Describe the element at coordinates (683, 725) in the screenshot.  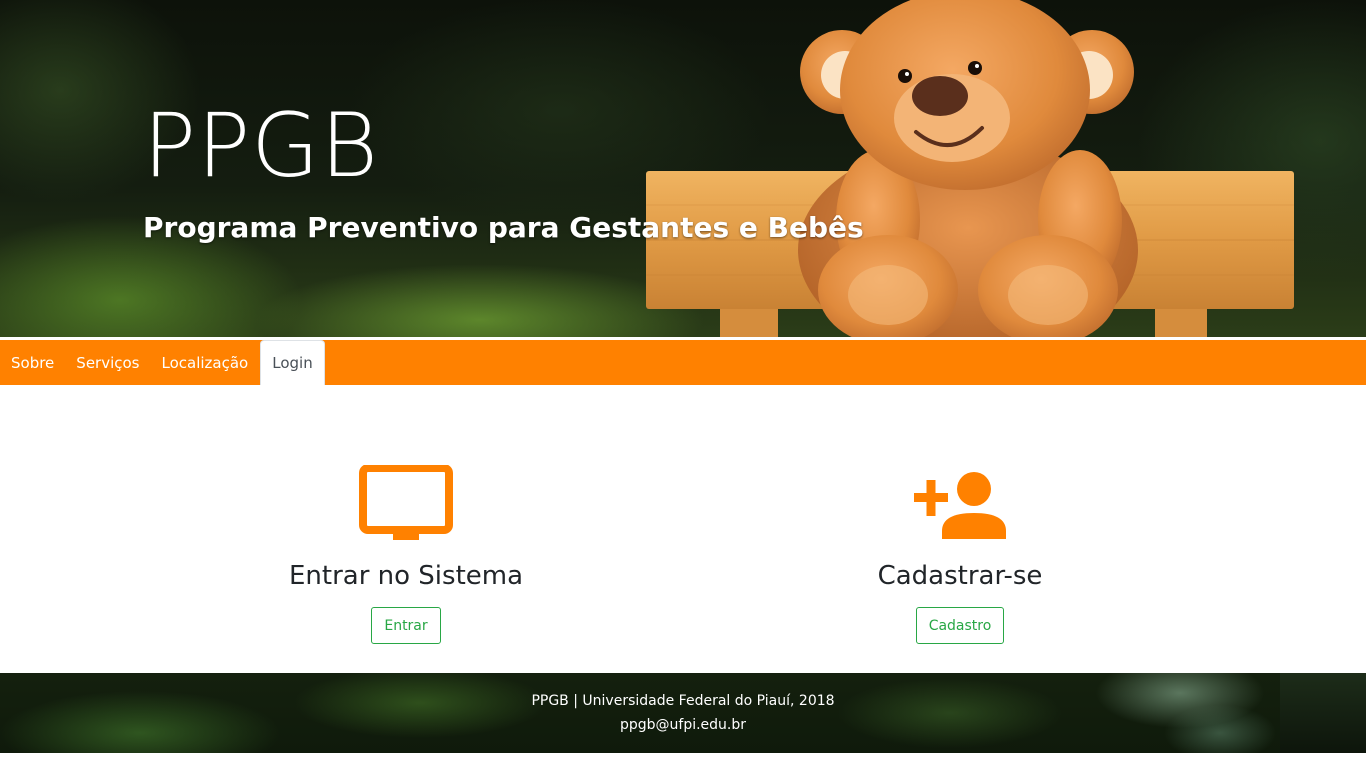
I see `footer-email: ppgb@ufpi.edu.br` at that location.